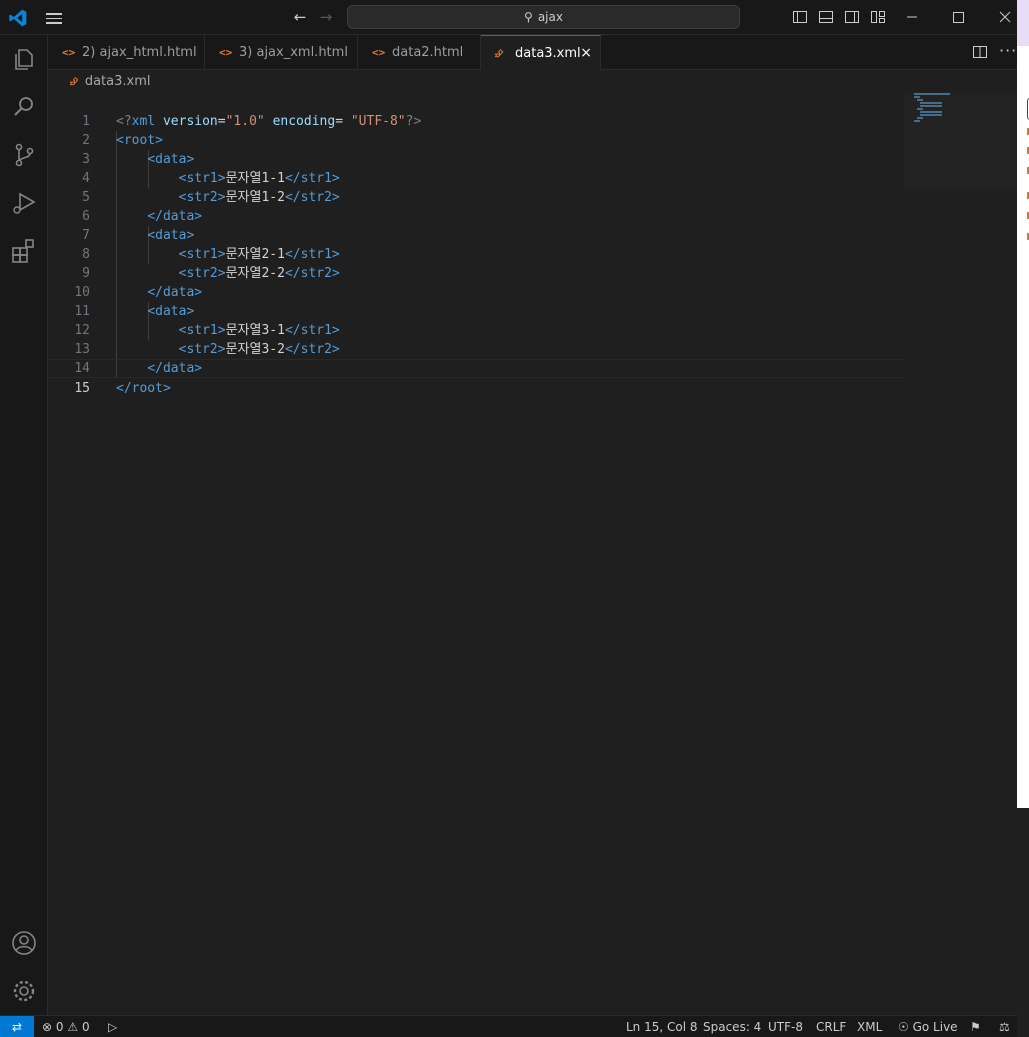 This screenshot has height=1037, width=1029. Describe the element at coordinates (1023, 922) in the screenshot. I see `background-window-edge-dark` at that location.